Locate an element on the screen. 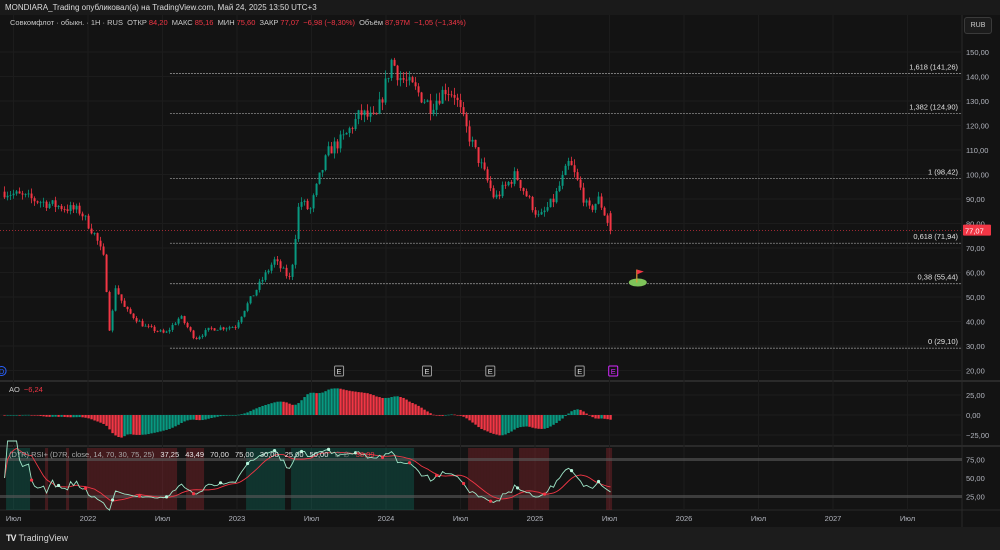 This screenshot has height=550, width=1000. tradingview-brand: TV TradingView is located at coordinates (37, 538).